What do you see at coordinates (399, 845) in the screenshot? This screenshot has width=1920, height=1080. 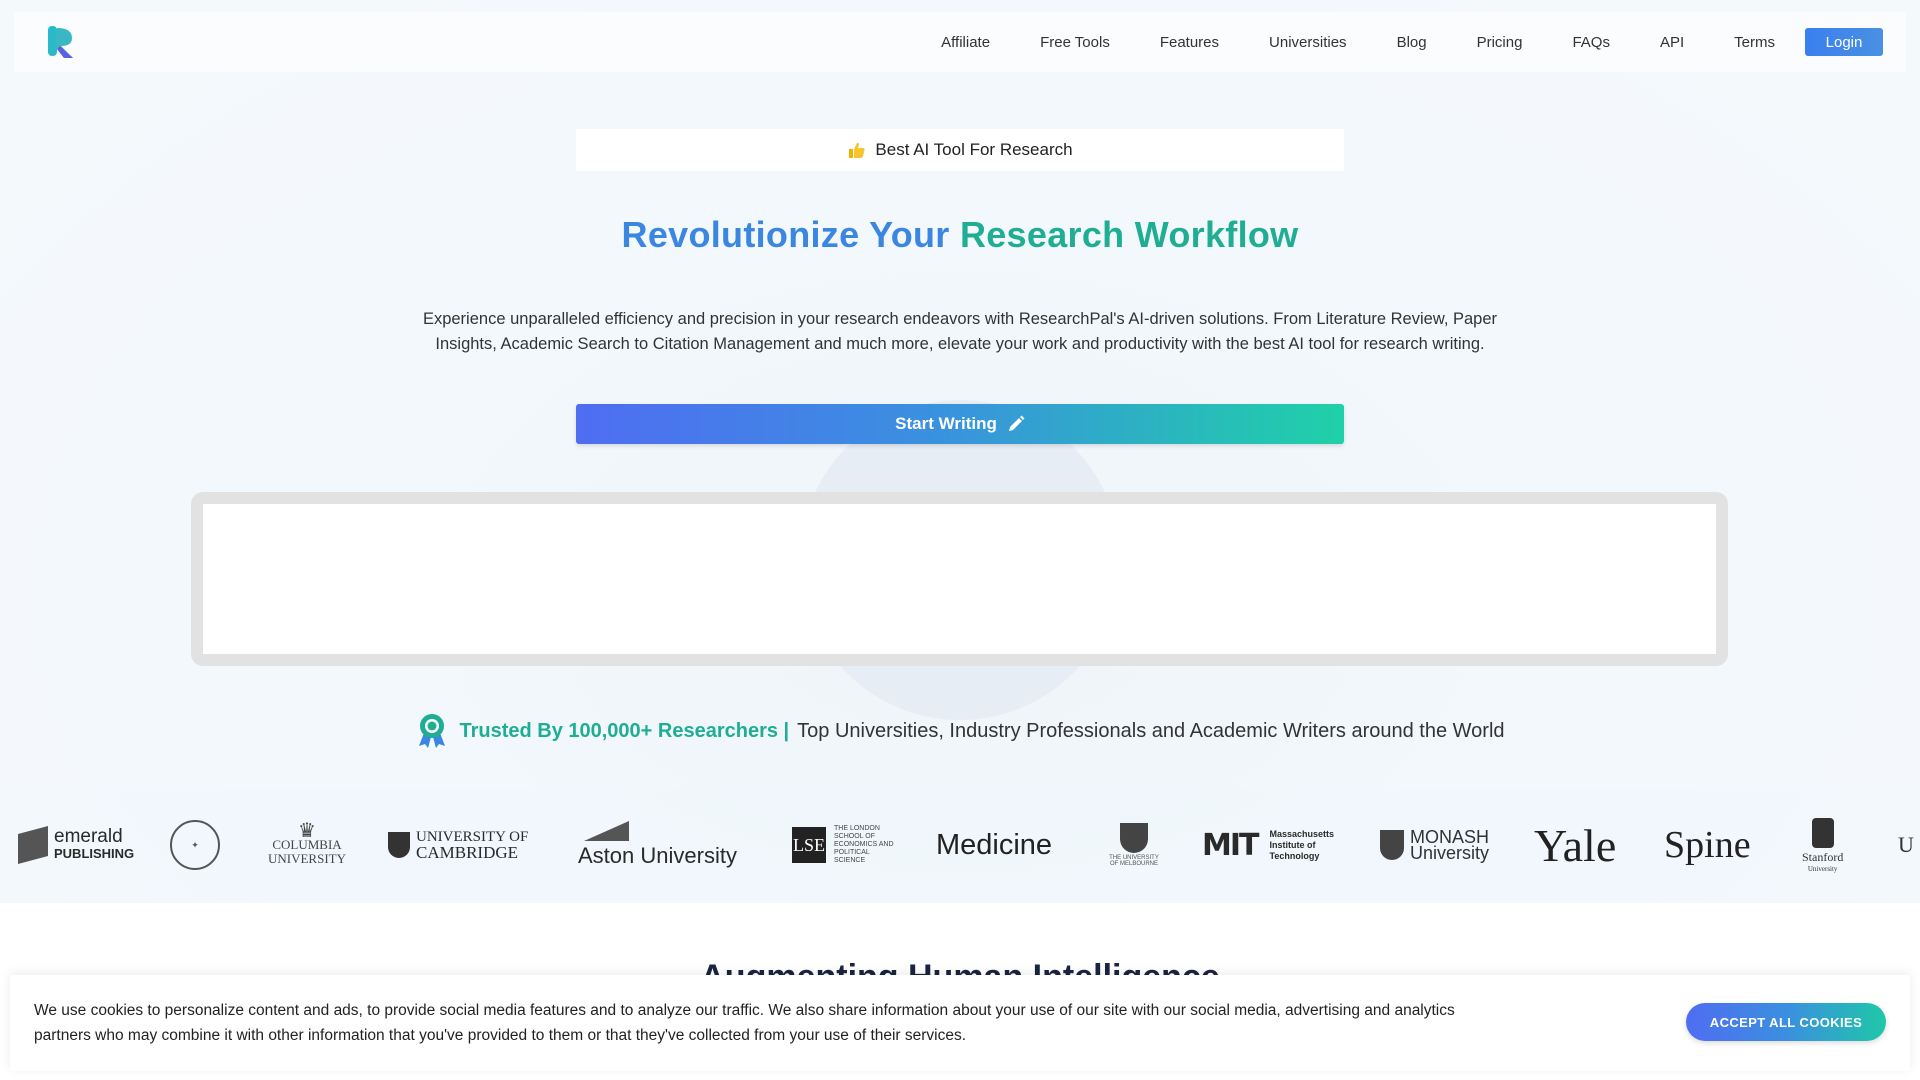 I see `cambridge-shield-icon` at bounding box center [399, 845].